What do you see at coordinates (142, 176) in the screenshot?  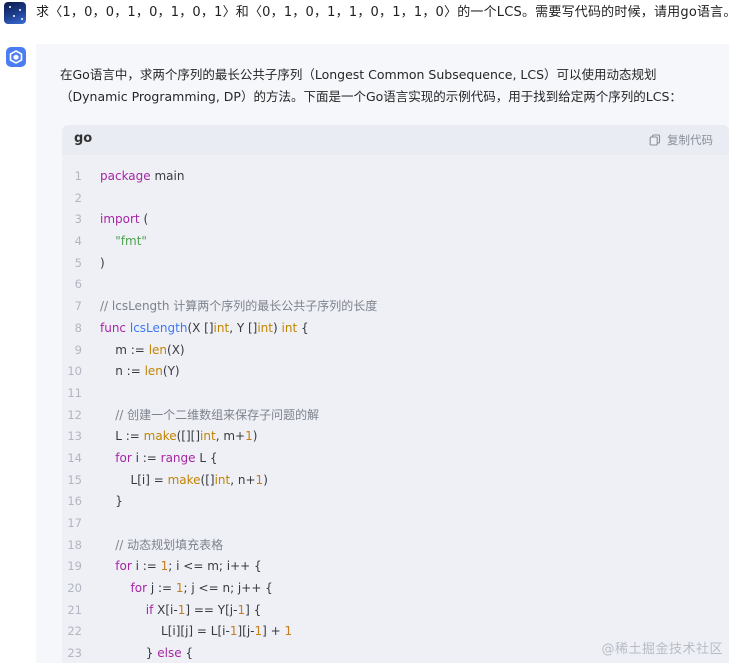 I see `code-text: package main` at bounding box center [142, 176].